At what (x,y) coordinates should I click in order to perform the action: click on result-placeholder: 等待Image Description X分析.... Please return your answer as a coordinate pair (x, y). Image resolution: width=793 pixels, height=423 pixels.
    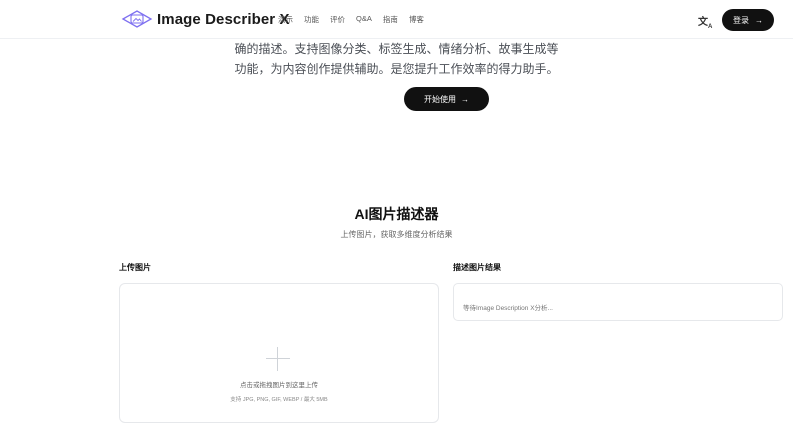
    Looking at the image, I should click on (508, 308).